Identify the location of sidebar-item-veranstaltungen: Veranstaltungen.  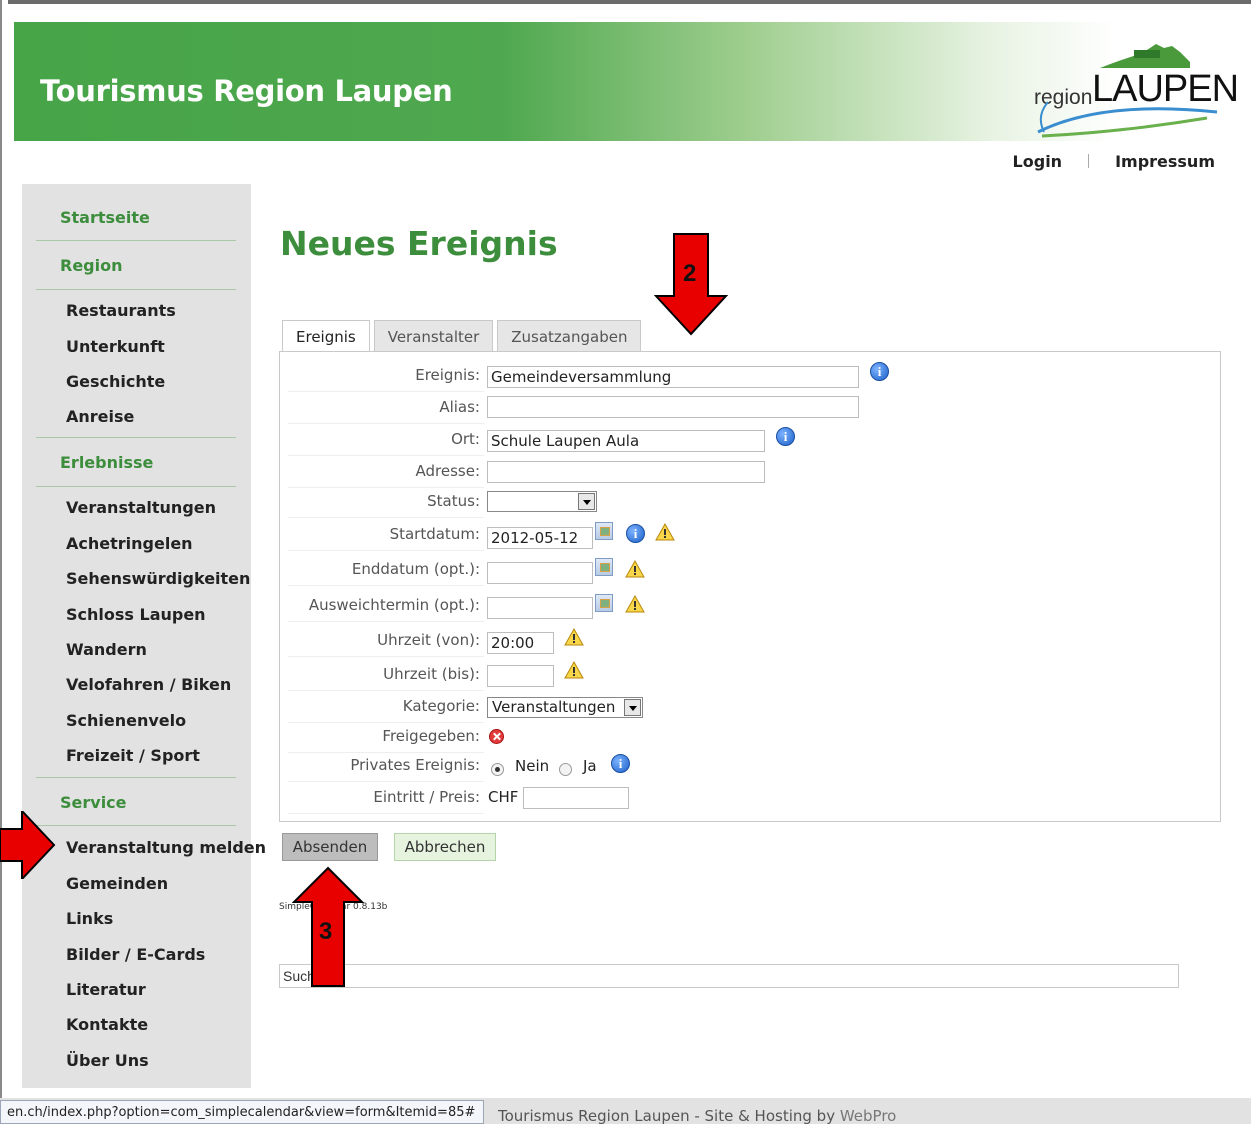
(141, 507).